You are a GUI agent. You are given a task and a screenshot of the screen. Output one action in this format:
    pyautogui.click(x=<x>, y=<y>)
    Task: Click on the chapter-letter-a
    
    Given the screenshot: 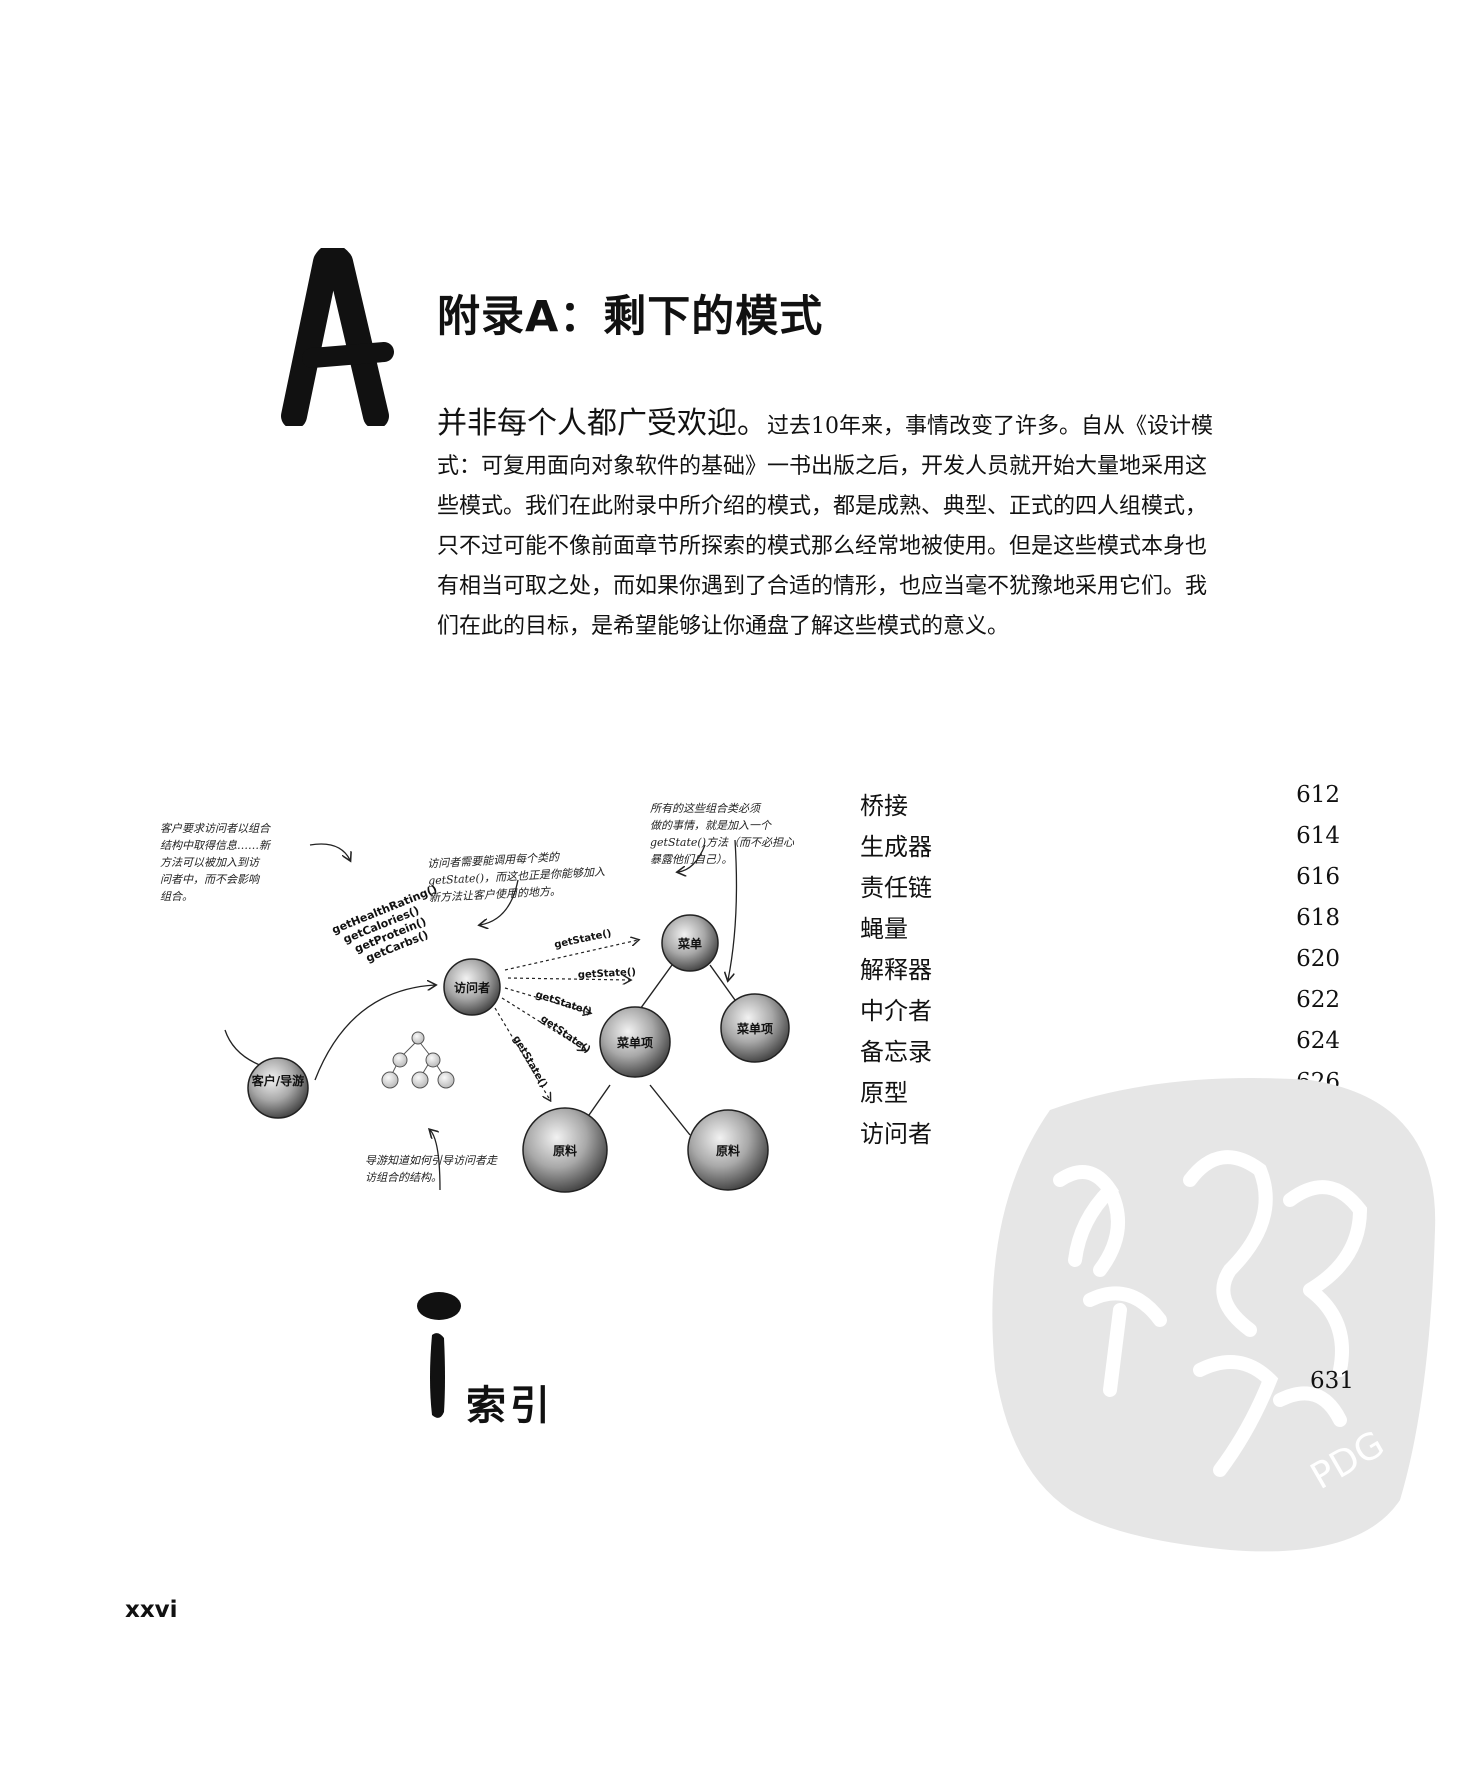 What is the action you would take?
    pyautogui.click(x=335, y=336)
    